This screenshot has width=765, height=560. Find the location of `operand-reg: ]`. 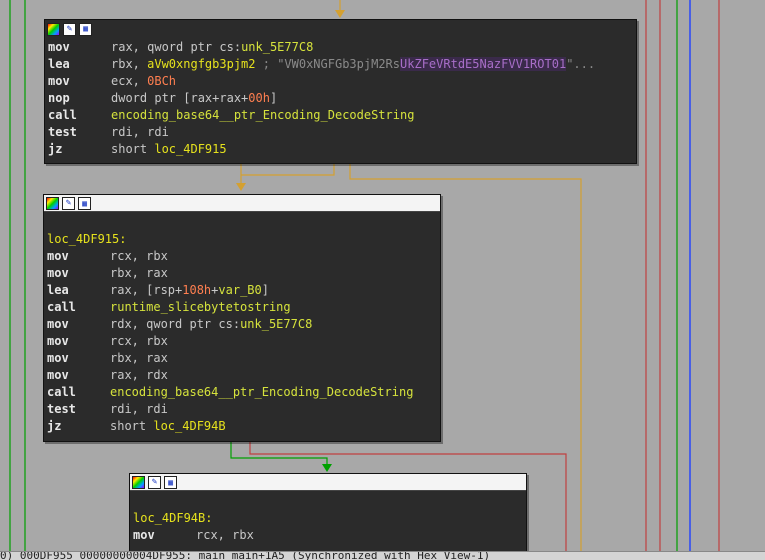

operand-reg: ] is located at coordinates (265, 290).